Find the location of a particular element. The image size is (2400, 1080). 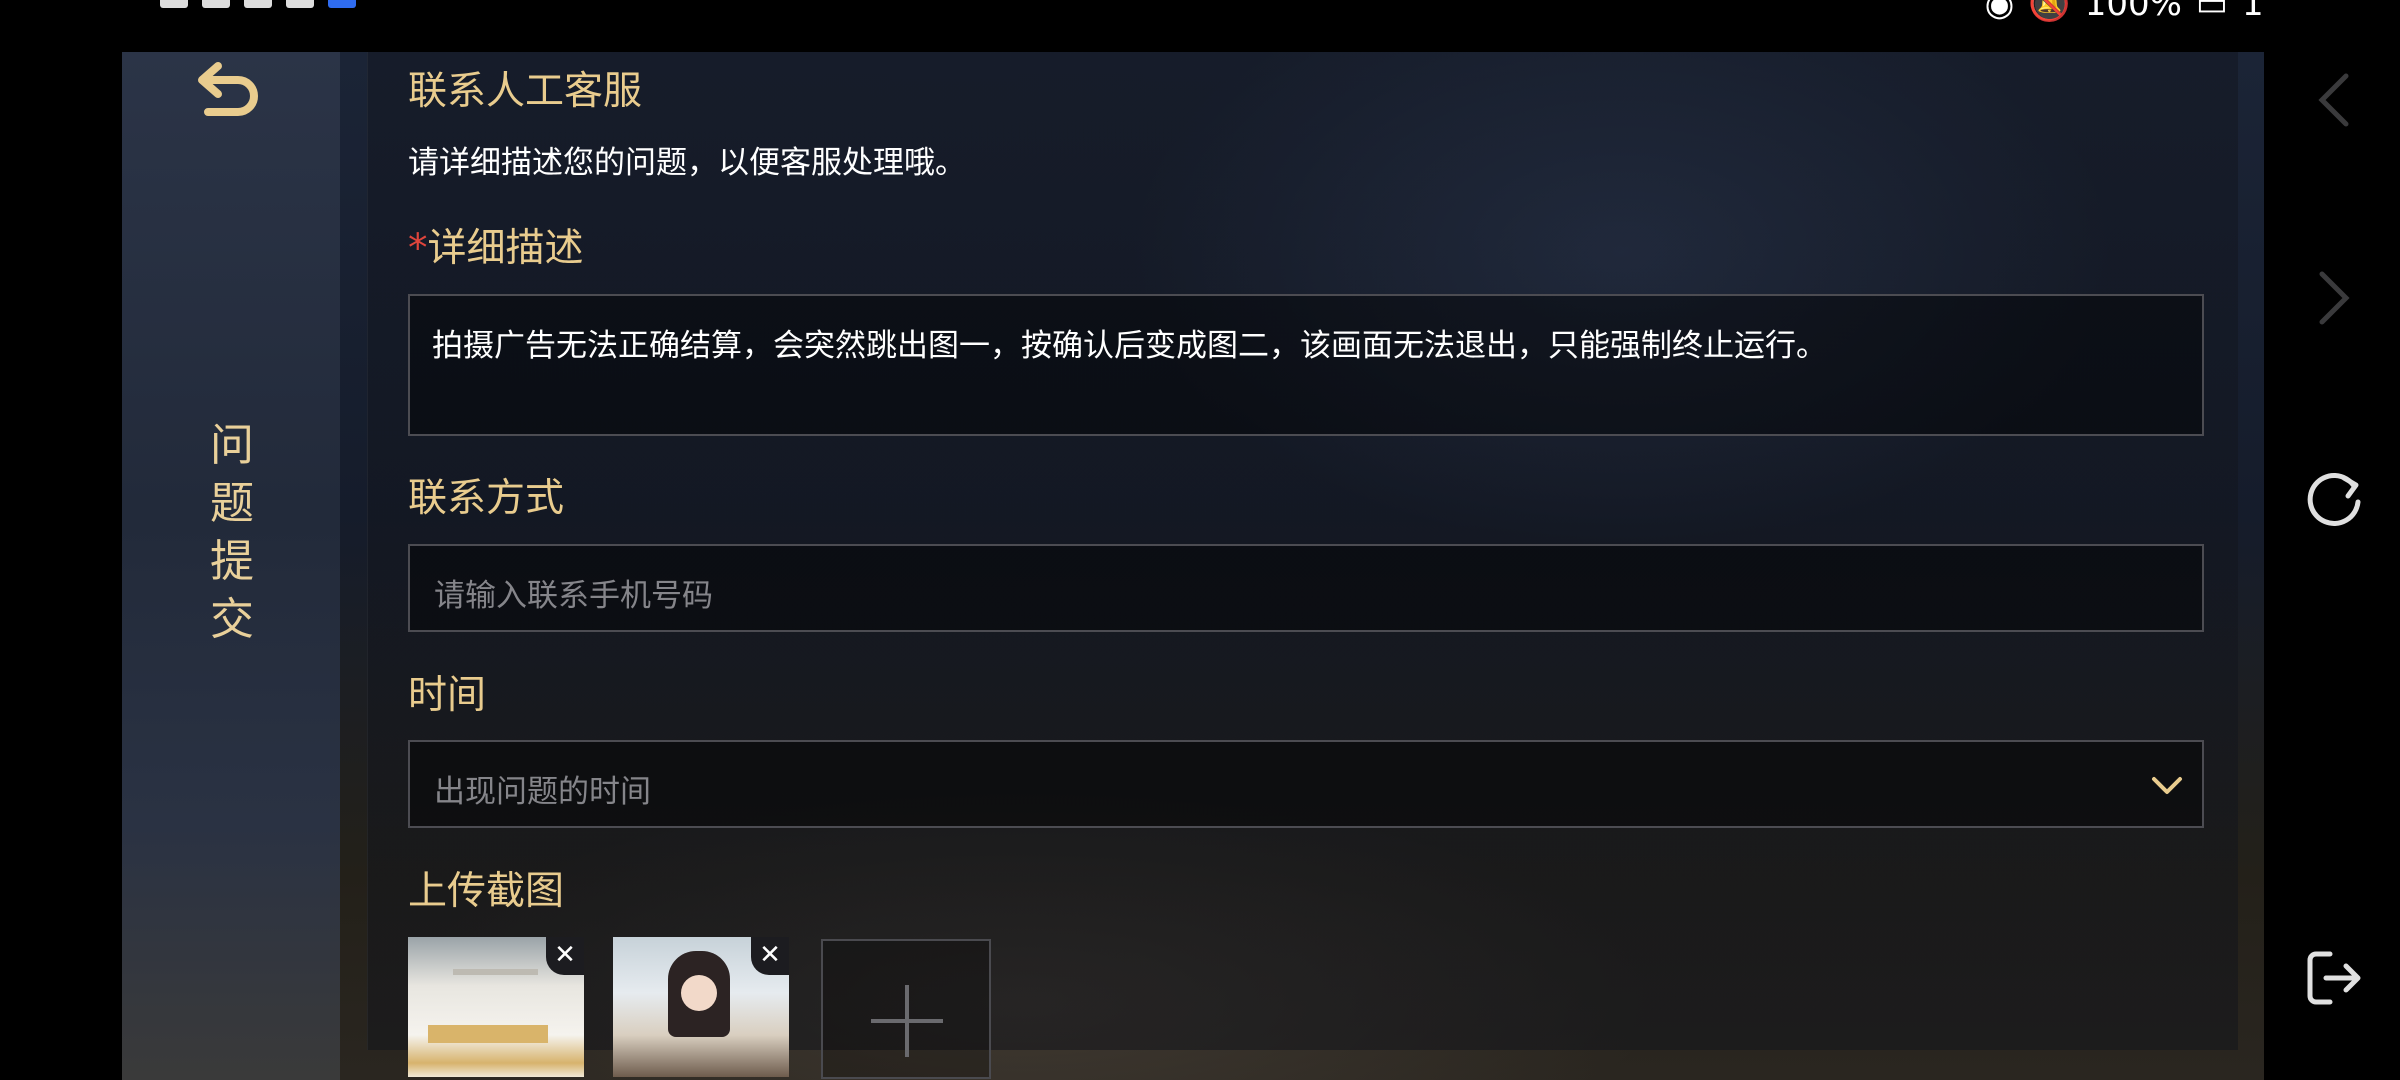

badge-icon is located at coordinates (342, 4).